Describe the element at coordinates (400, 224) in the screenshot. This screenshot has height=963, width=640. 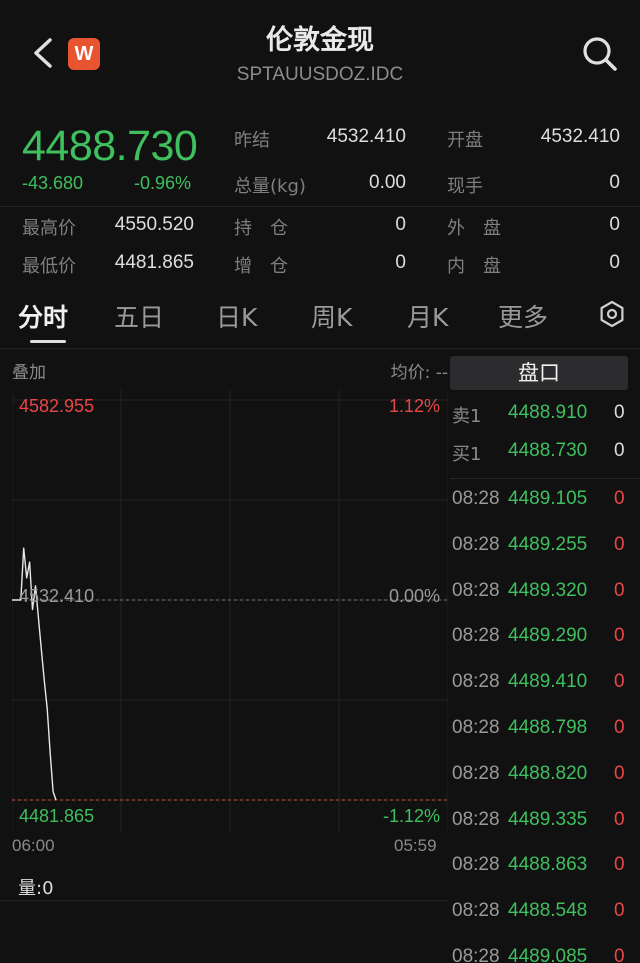
I see `open-interest-value: 0` at that location.